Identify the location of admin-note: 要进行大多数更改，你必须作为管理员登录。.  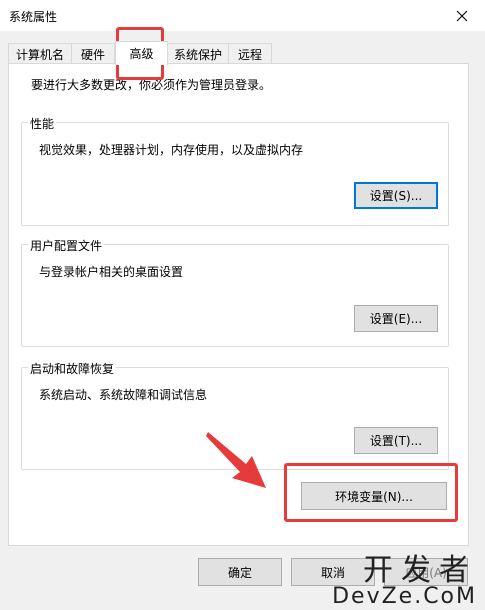
(151, 85).